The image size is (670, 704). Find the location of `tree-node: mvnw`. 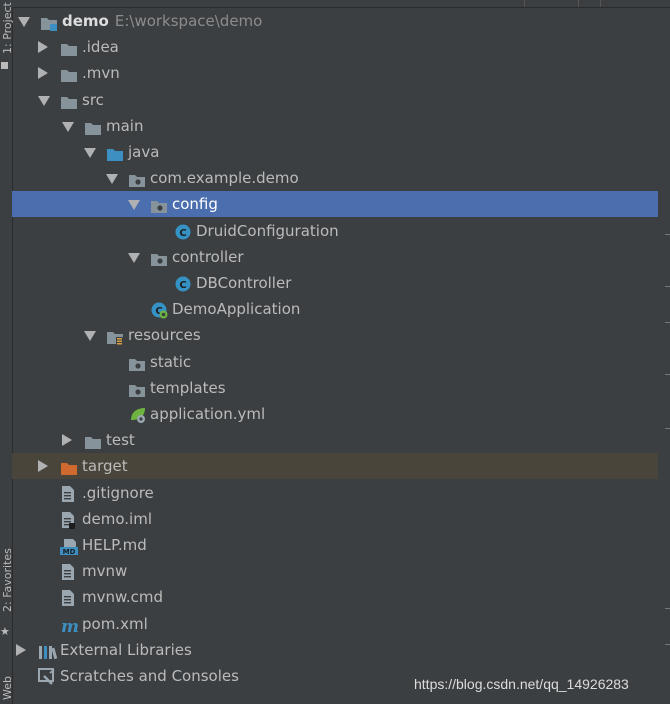

tree-node: mvnw is located at coordinates (335, 571).